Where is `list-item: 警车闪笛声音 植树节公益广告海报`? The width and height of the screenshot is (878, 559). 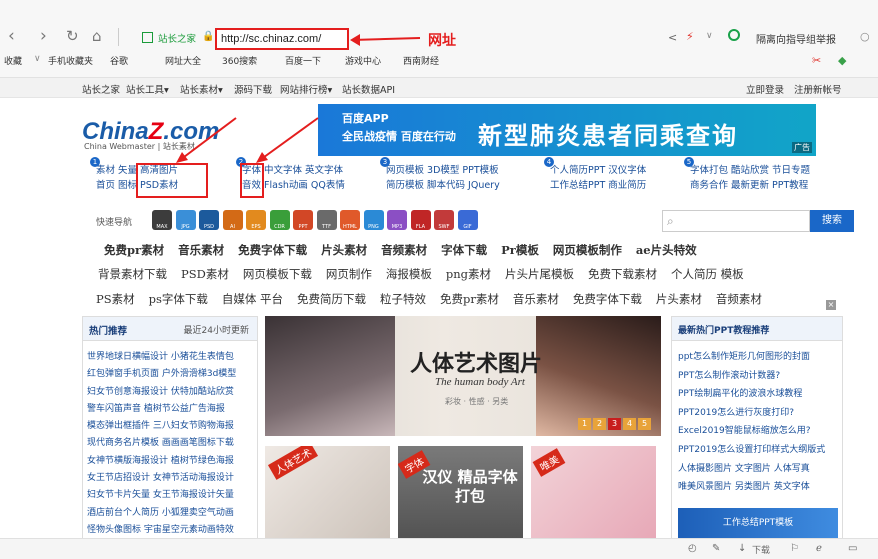
list-item: 警车闪笛声音 植树节公益广告海报 is located at coordinates (170, 409).